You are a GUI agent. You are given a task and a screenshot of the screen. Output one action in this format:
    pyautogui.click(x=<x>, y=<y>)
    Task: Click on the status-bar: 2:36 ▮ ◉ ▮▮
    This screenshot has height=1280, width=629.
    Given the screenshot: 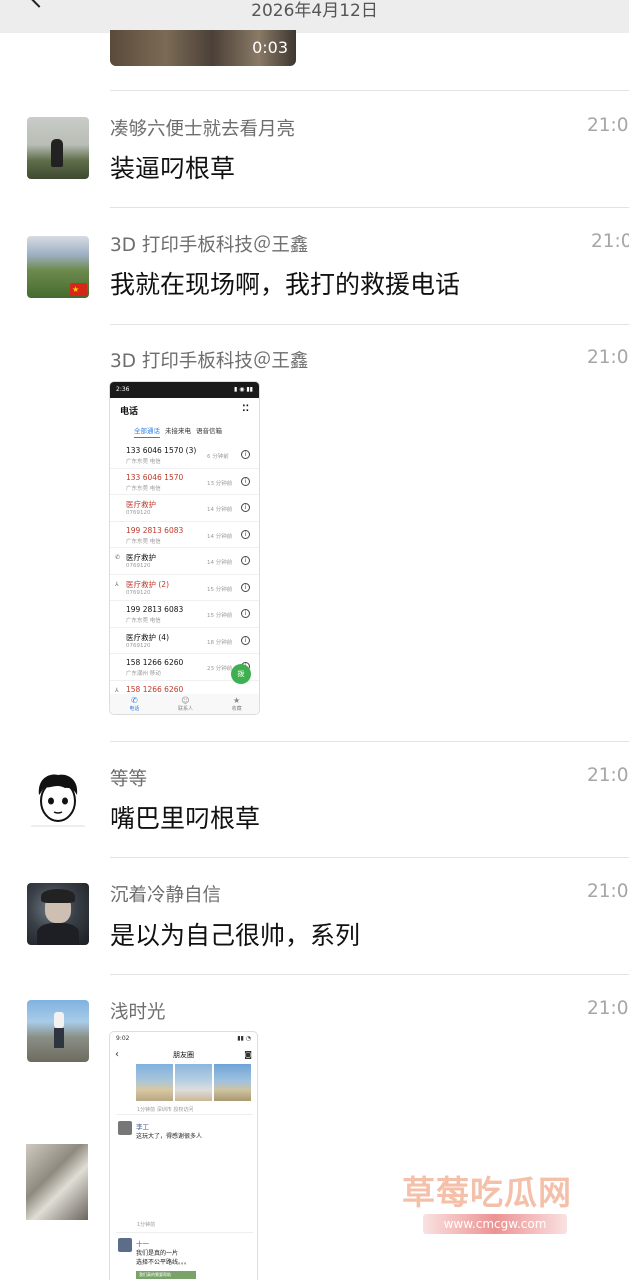 What is the action you would take?
    pyautogui.click(x=184, y=390)
    